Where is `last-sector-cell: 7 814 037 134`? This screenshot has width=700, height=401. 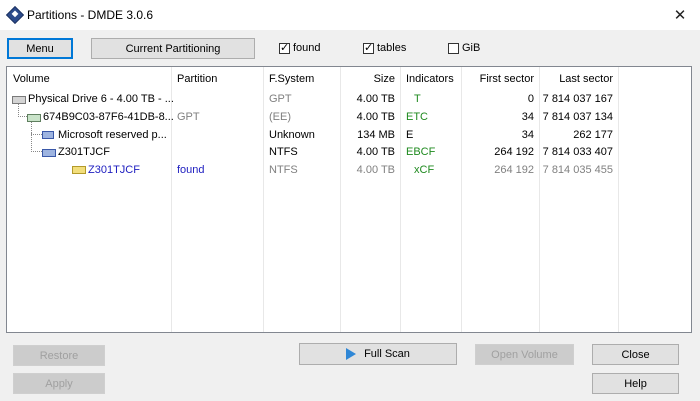
last-sector-cell: 7 814 037 134 is located at coordinates (577, 117).